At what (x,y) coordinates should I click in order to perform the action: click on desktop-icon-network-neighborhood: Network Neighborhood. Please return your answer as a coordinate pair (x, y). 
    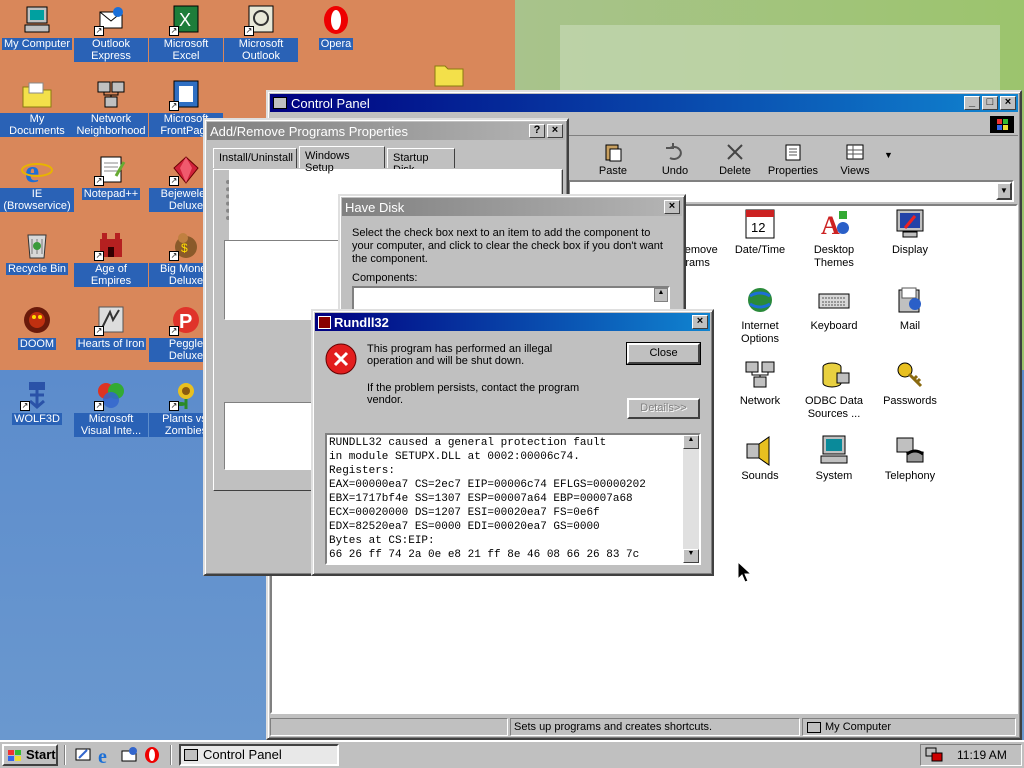
    Looking at the image, I should click on (111, 108).